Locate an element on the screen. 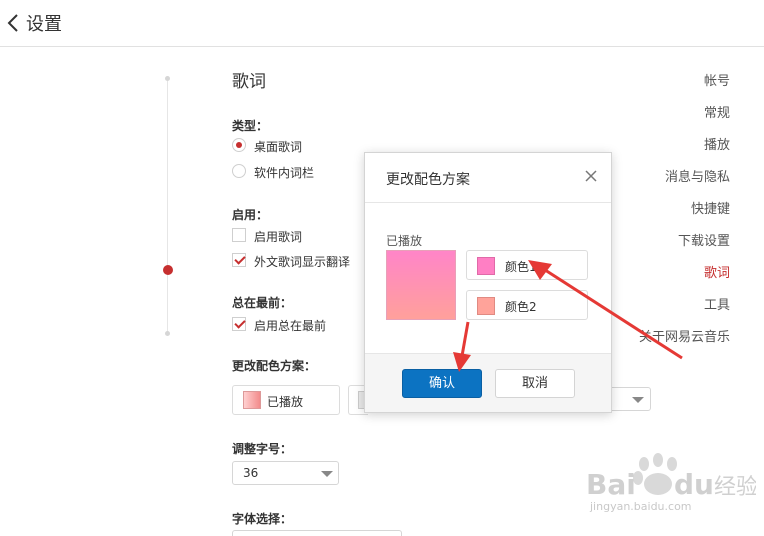 The height and width of the screenshot is (536, 764). font-size-select: 36 is located at coordinates (285, 473).